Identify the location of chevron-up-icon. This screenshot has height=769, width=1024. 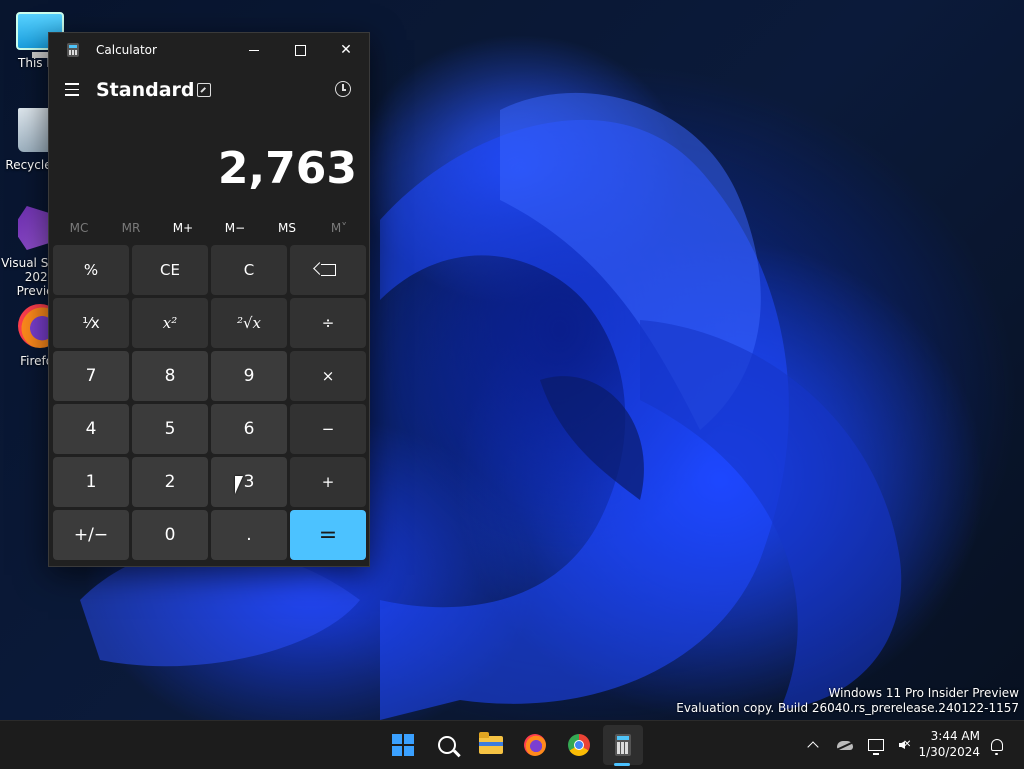
(813, 747).